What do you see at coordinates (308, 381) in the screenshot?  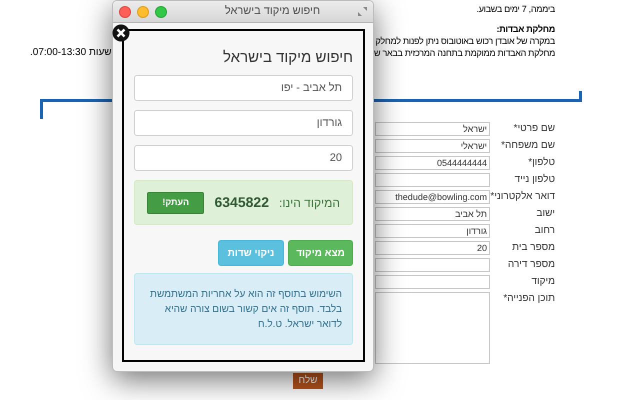 I see `send-button: שלח` at bounding box center [308, 381].